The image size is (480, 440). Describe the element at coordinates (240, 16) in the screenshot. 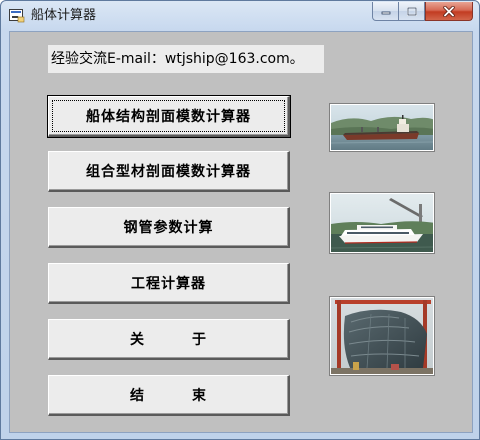

I see `title-bar: 船体计算器` at that location.